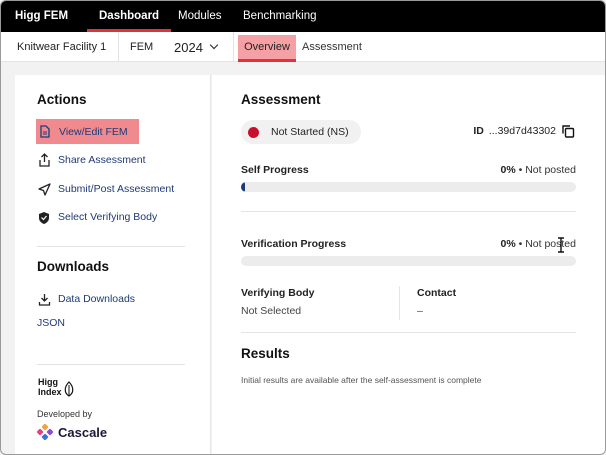 The height and width of the screenshot is (455, 606). What do you see at coordinates (253, 132) in the screenshot?
I see `status-dot` at bounding box center [253, 132].